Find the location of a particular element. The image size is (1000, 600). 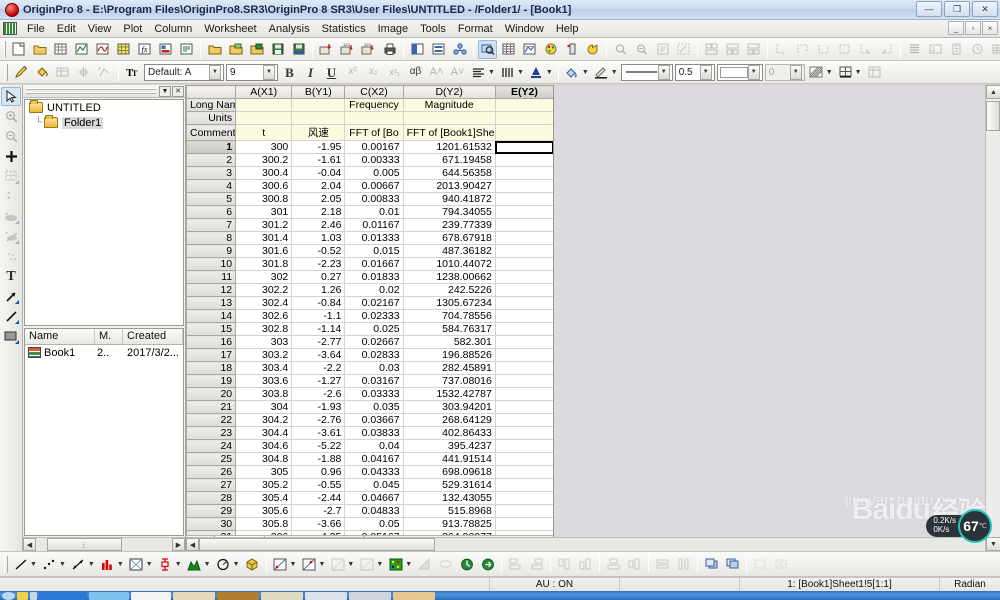

hatch-pattern-icon is located at coordinates (816, 72).